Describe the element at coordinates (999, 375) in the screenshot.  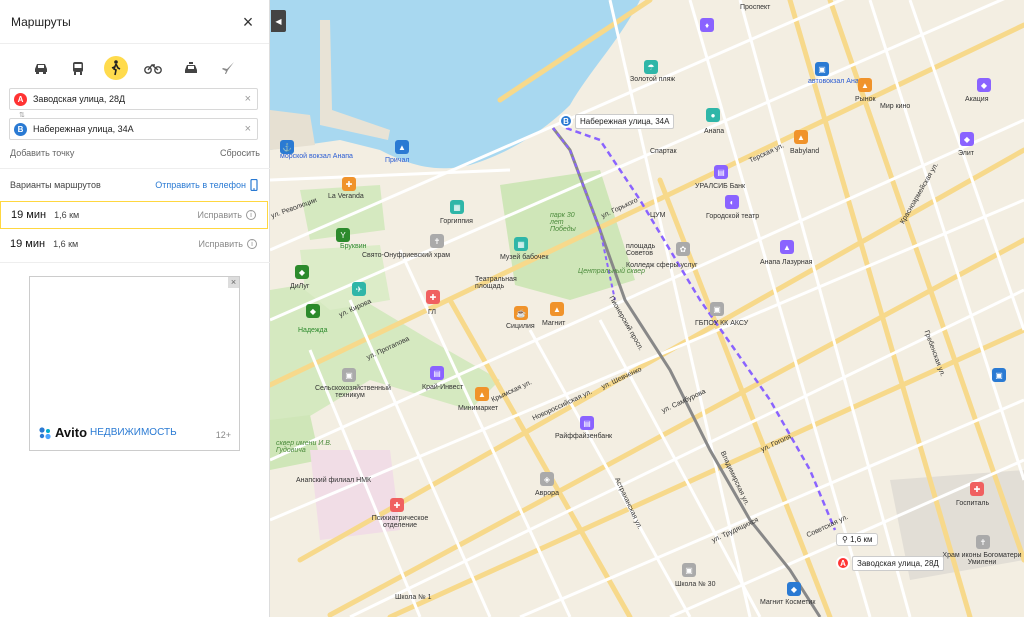
I see `poi-icon: ▣` at that location.